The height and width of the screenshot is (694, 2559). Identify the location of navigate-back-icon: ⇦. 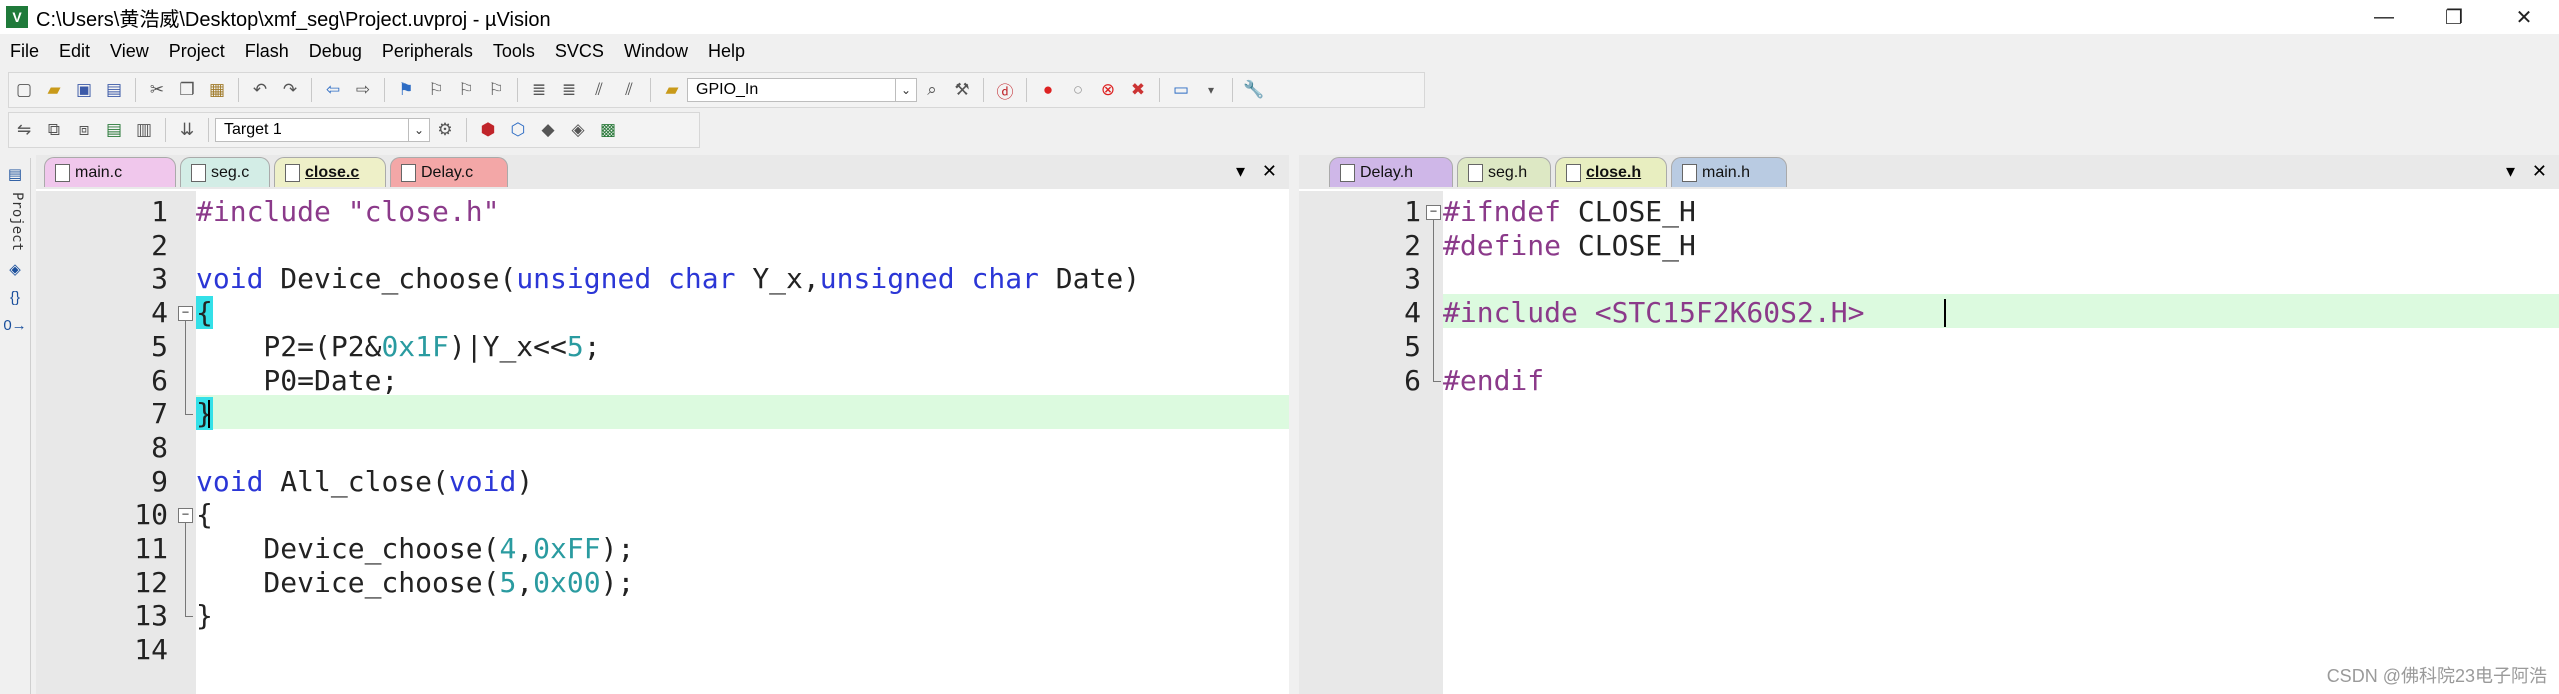
(333, 90).